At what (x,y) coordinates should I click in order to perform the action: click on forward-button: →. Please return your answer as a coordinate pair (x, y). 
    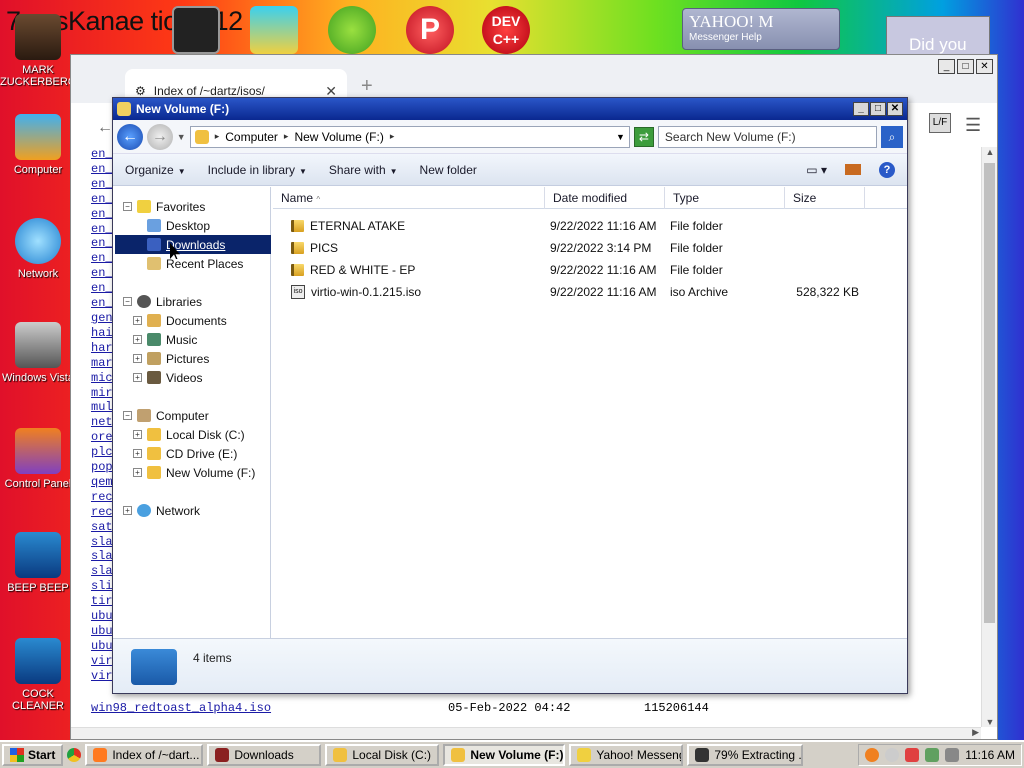
    Looking at the image, I should click on (159, 136).